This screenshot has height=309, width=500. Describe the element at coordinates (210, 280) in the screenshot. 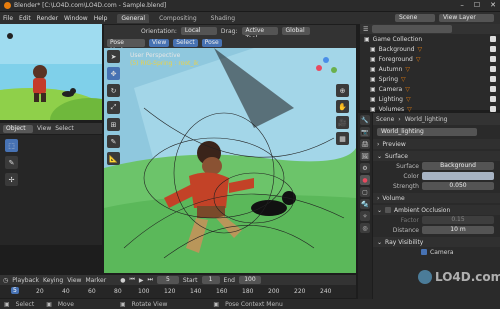

I see `start-frame-field: 1` at that location.